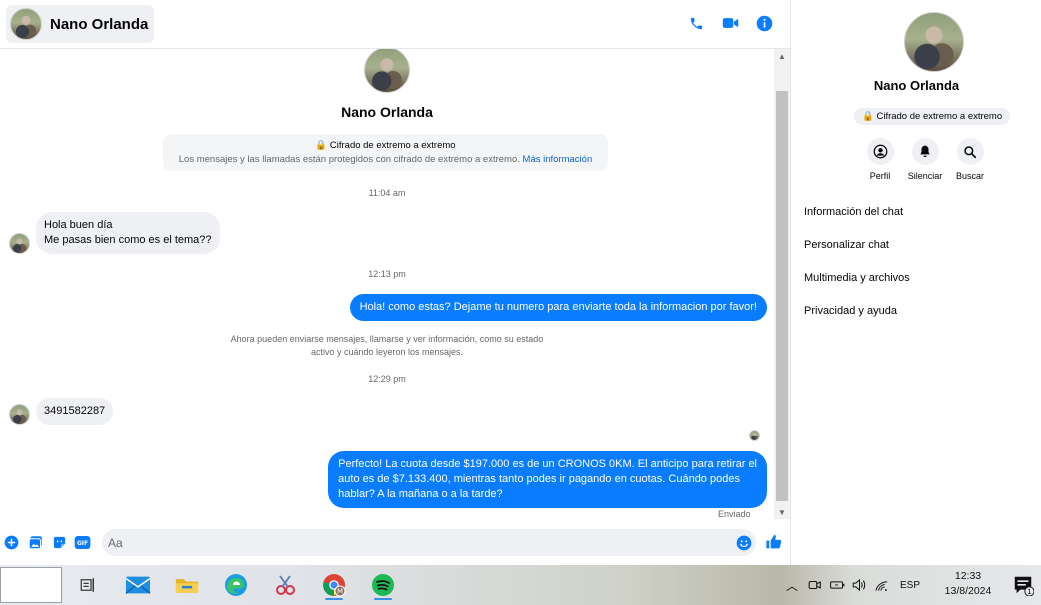 This screenshot has width=1041, height=605. What do you see at coordinates (754, 435) in the screenshot?
I see `seen-avatar` at bounding box center [754, 435].